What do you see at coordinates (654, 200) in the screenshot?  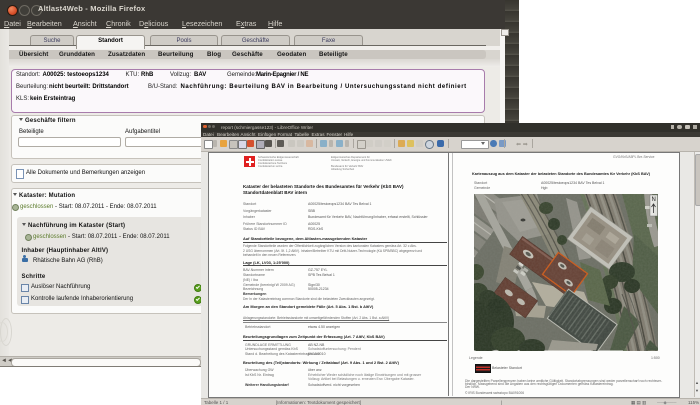 I see `svg-text: N` at bounding box center [654, 200].